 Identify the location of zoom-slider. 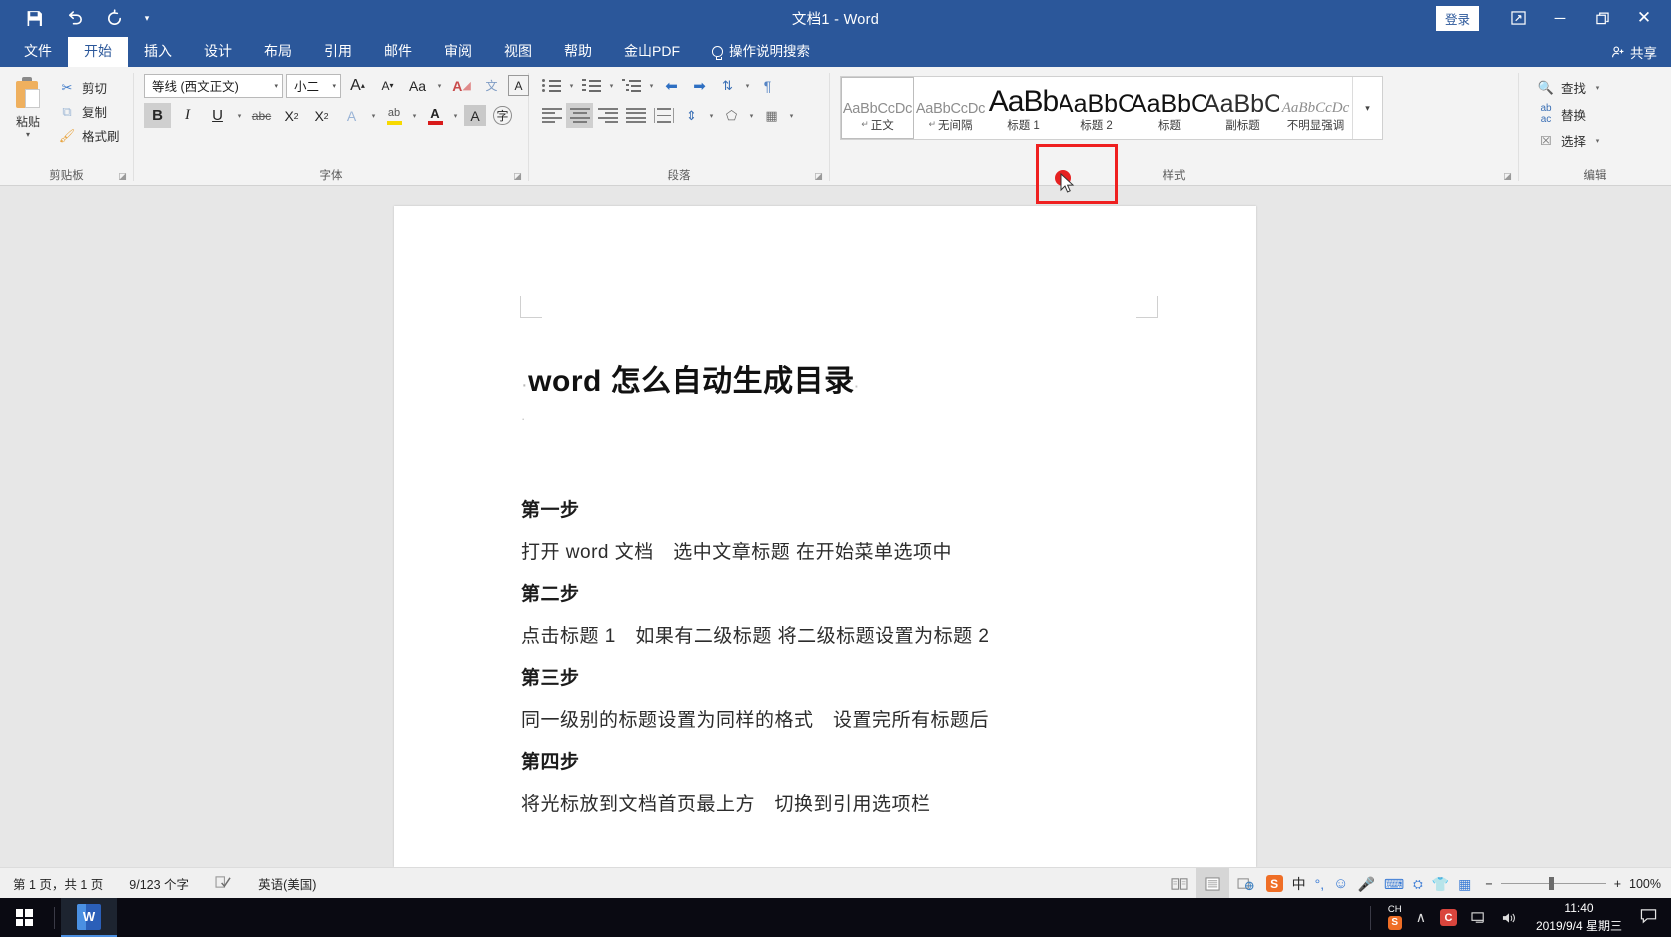
(1553, 883).